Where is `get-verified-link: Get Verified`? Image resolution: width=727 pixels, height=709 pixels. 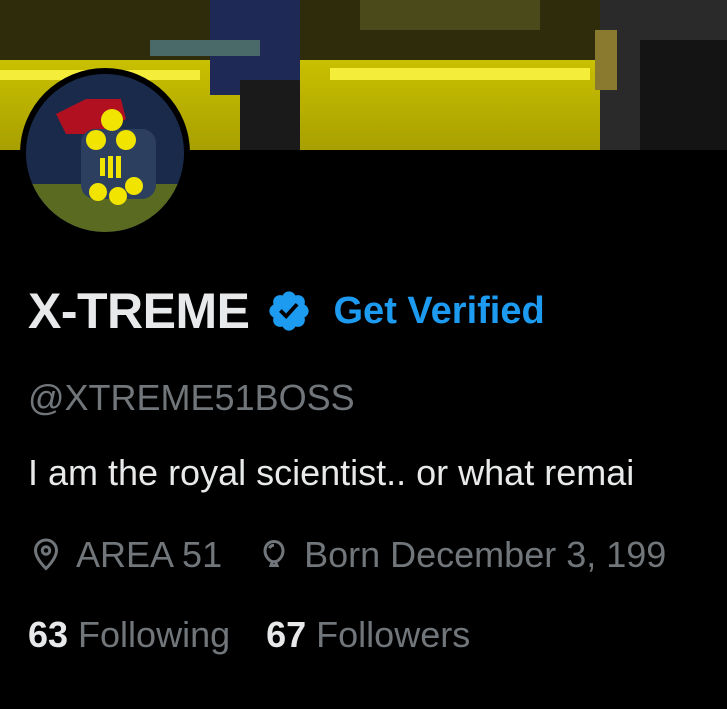 get-verified-link: Get Verified is located at coordinates (439, 311).